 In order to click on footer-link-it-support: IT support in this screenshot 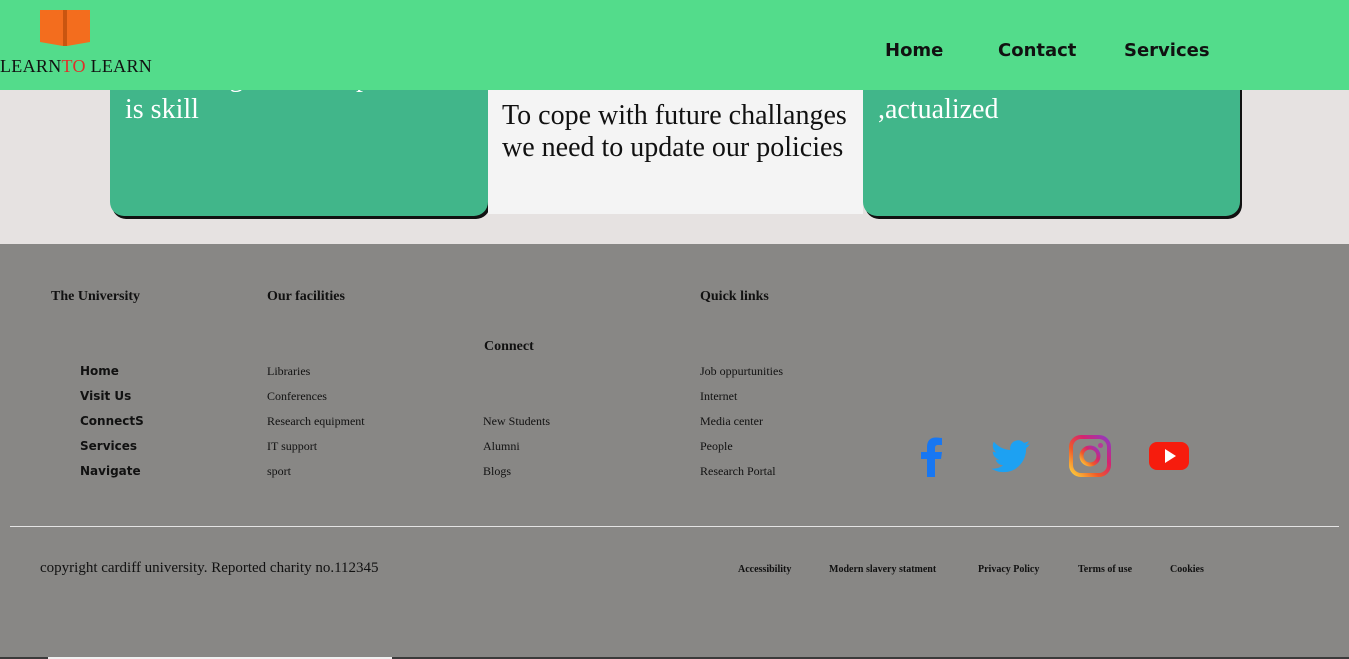, I will do `click(292, 446)`.